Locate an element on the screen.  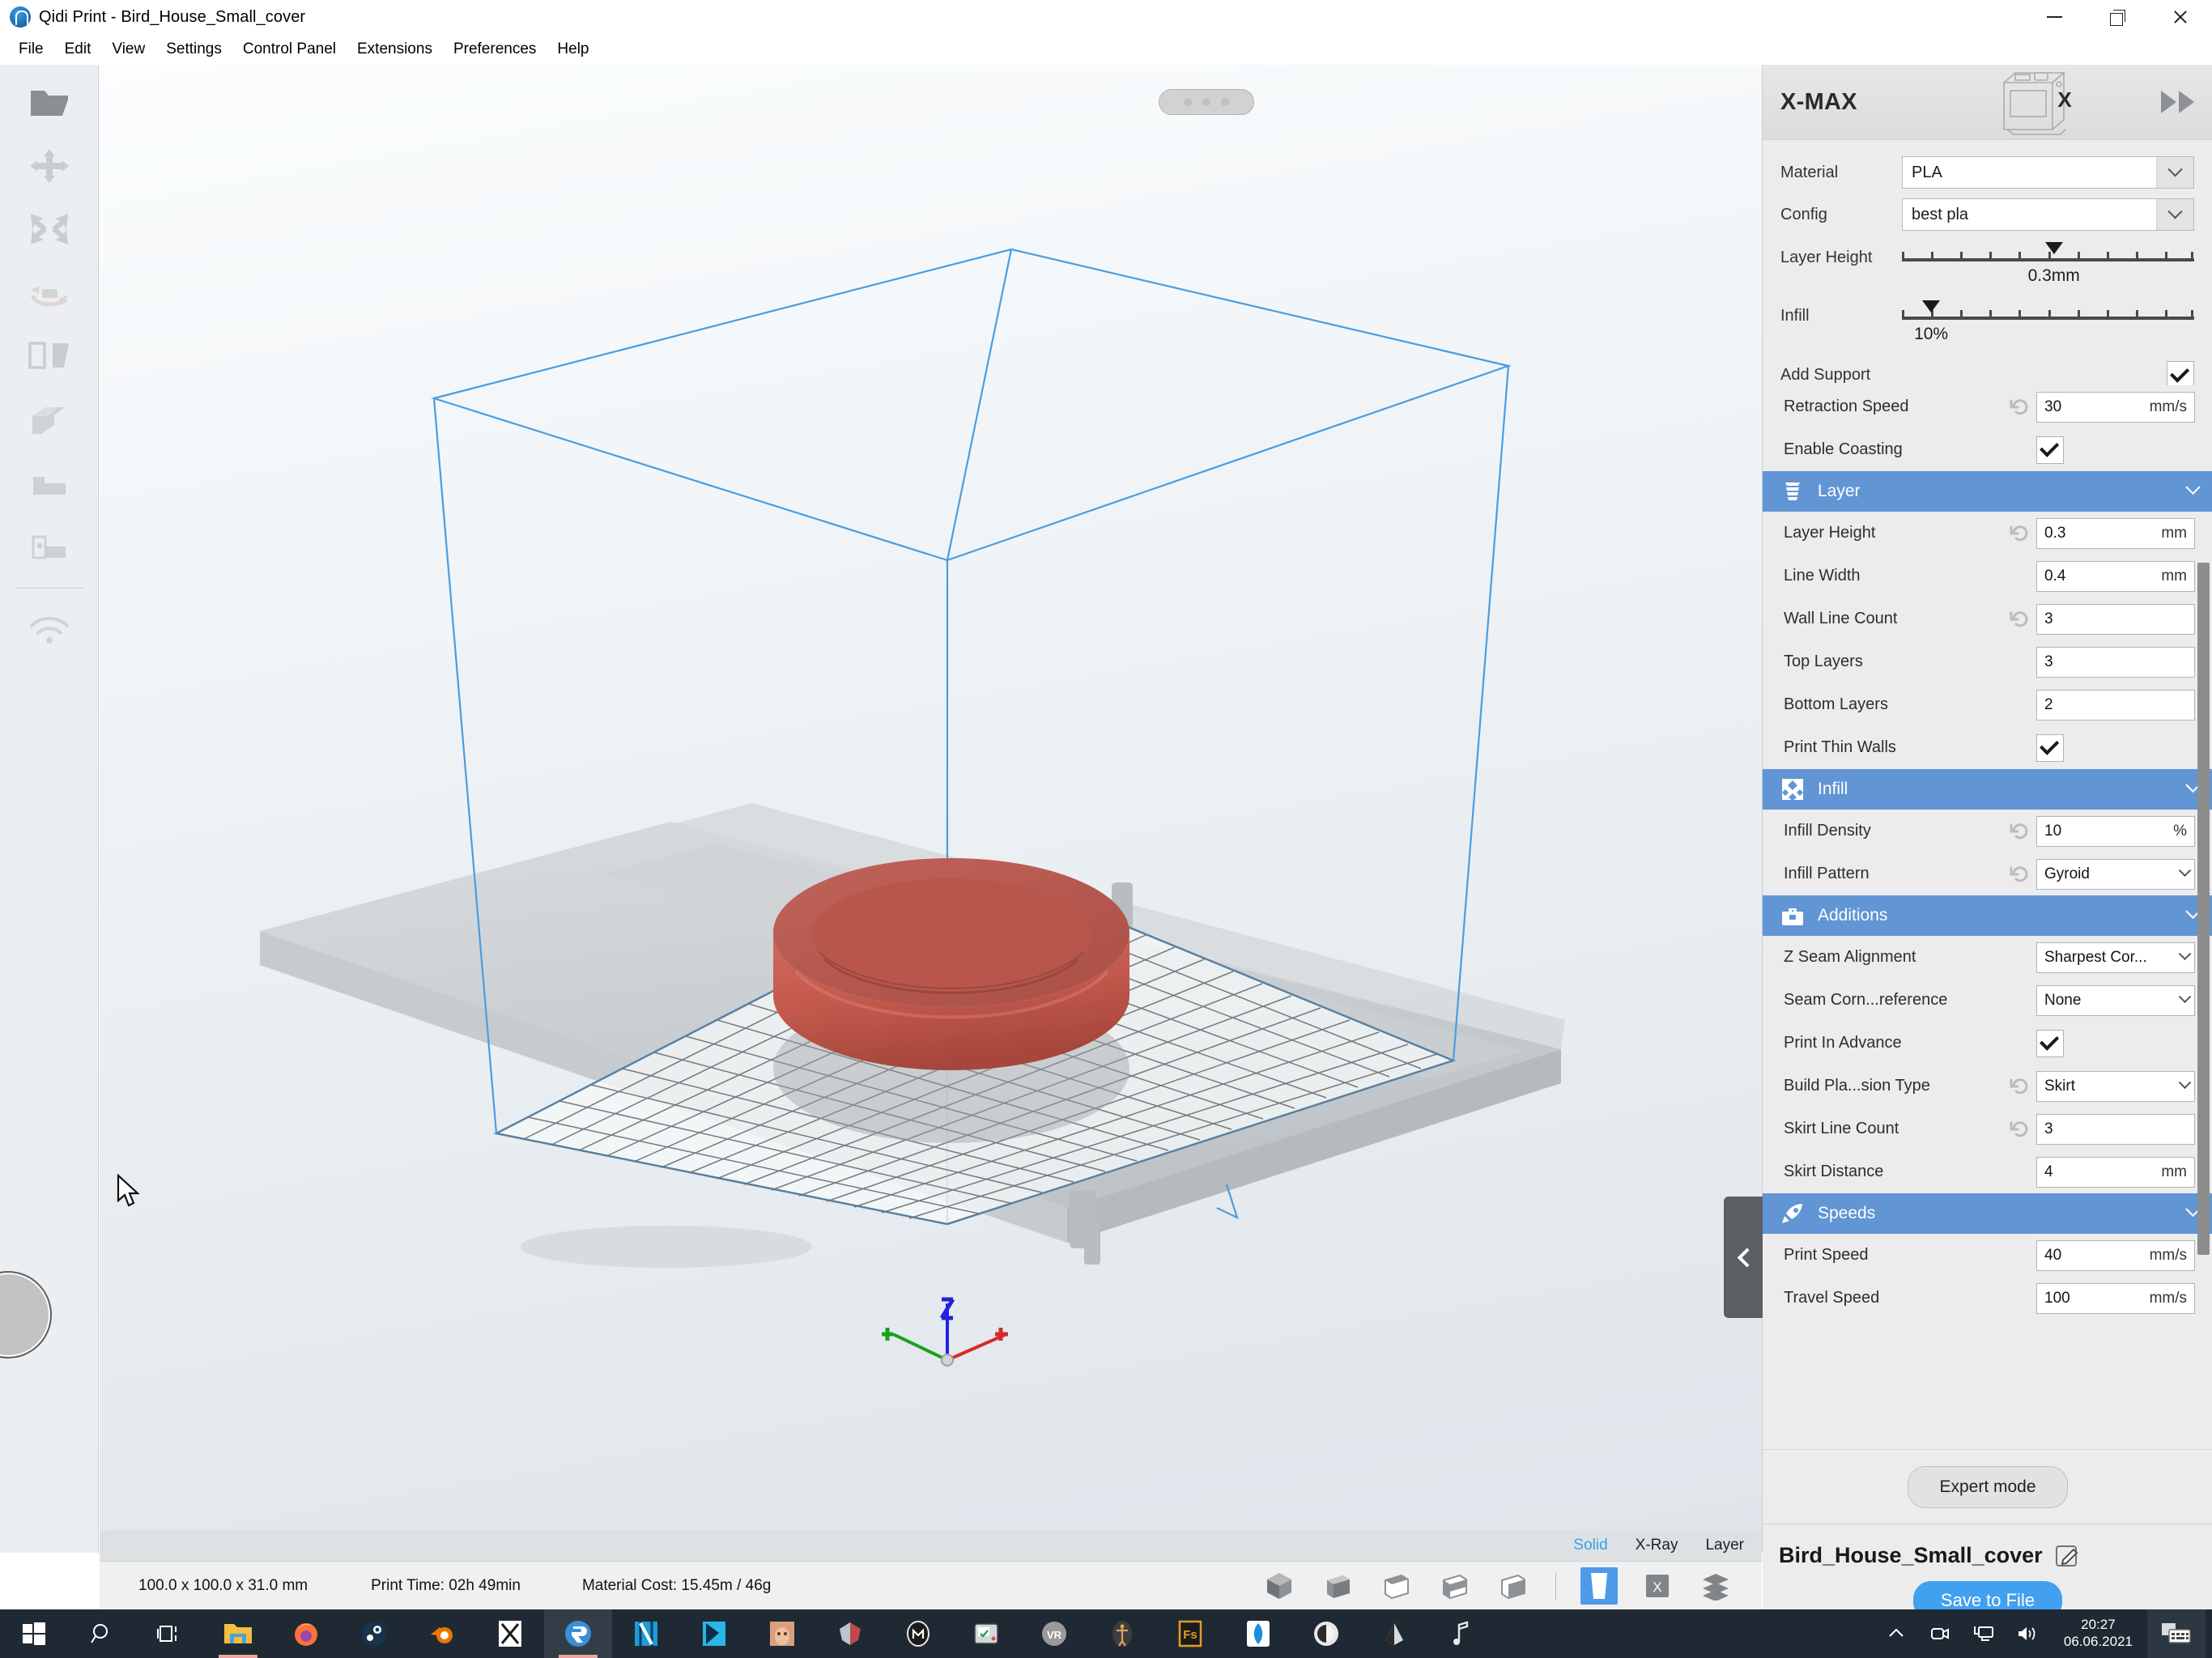
input-retraction-speed: 30 mm/s is located at coordinates (2115, 407).